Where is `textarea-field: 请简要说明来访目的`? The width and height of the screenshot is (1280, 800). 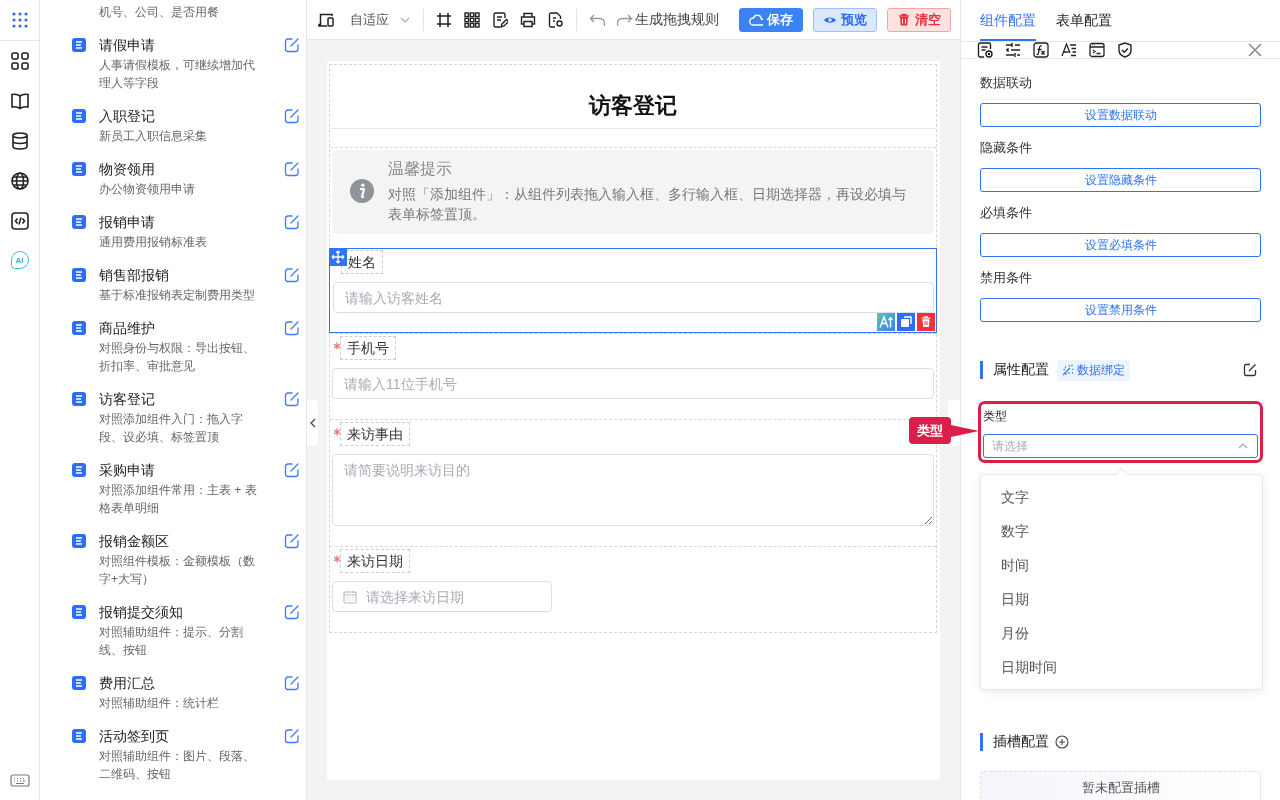 textarea-field: 请简要说明来访目的 is located at coordinates (633, 490).